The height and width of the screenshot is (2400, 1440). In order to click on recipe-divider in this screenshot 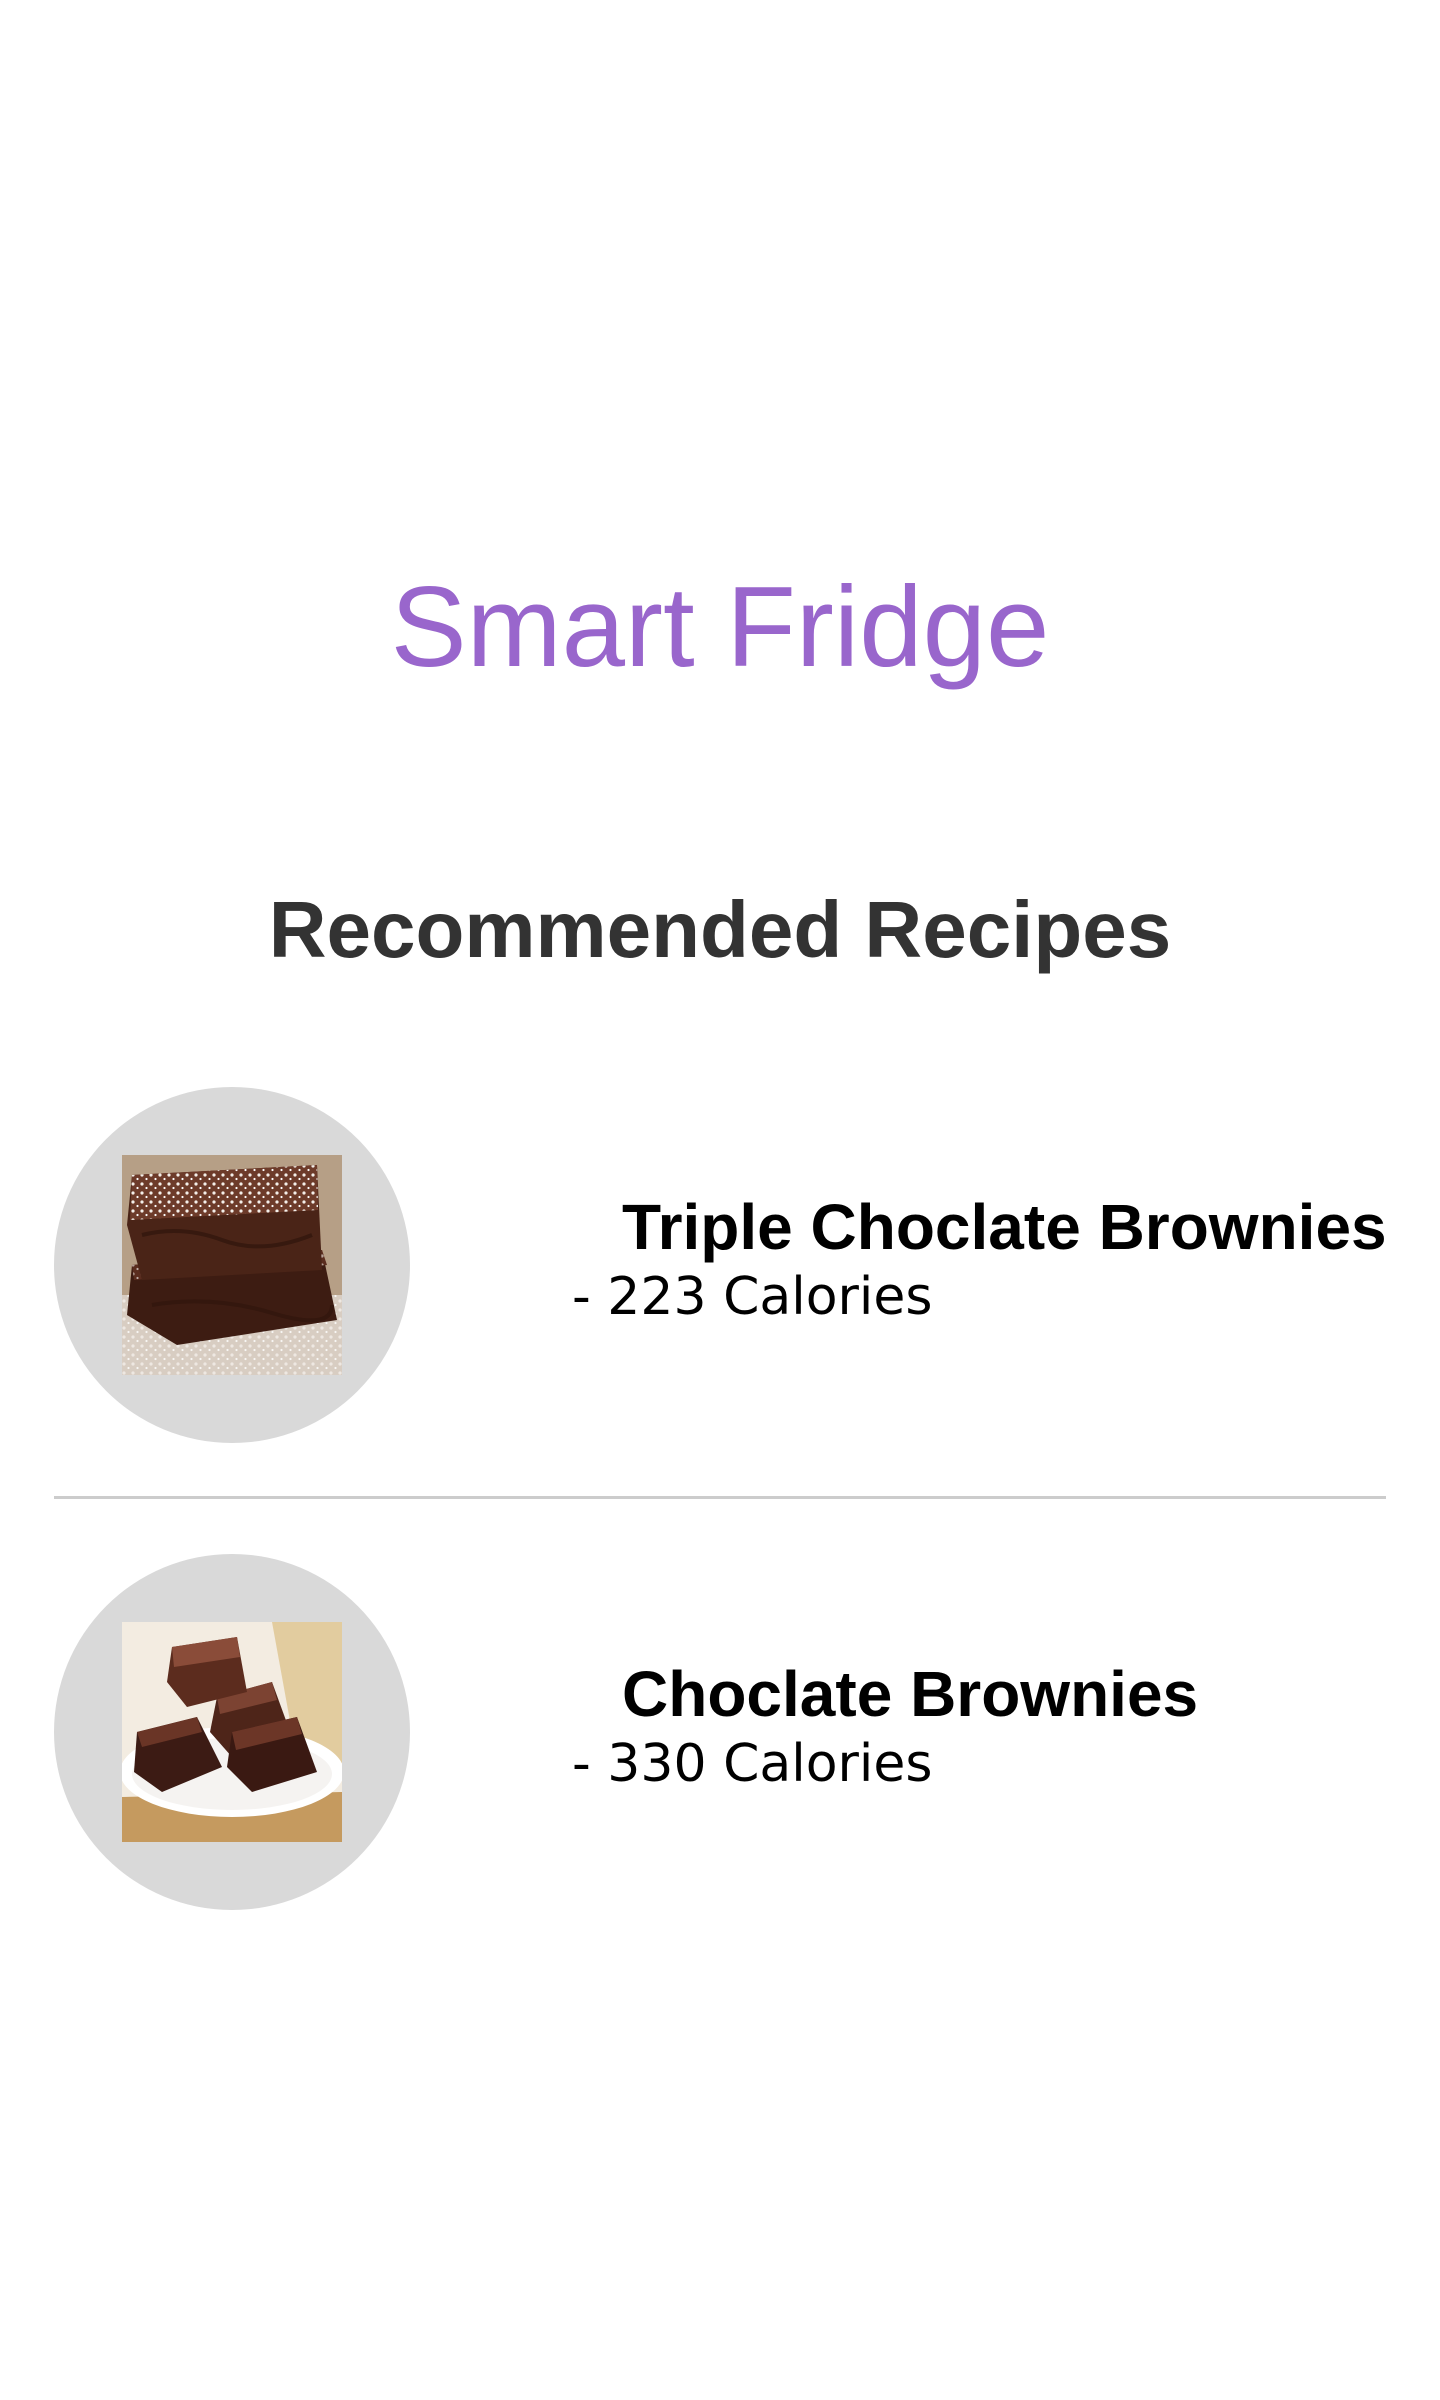, I will do `click(720, 1497)`.